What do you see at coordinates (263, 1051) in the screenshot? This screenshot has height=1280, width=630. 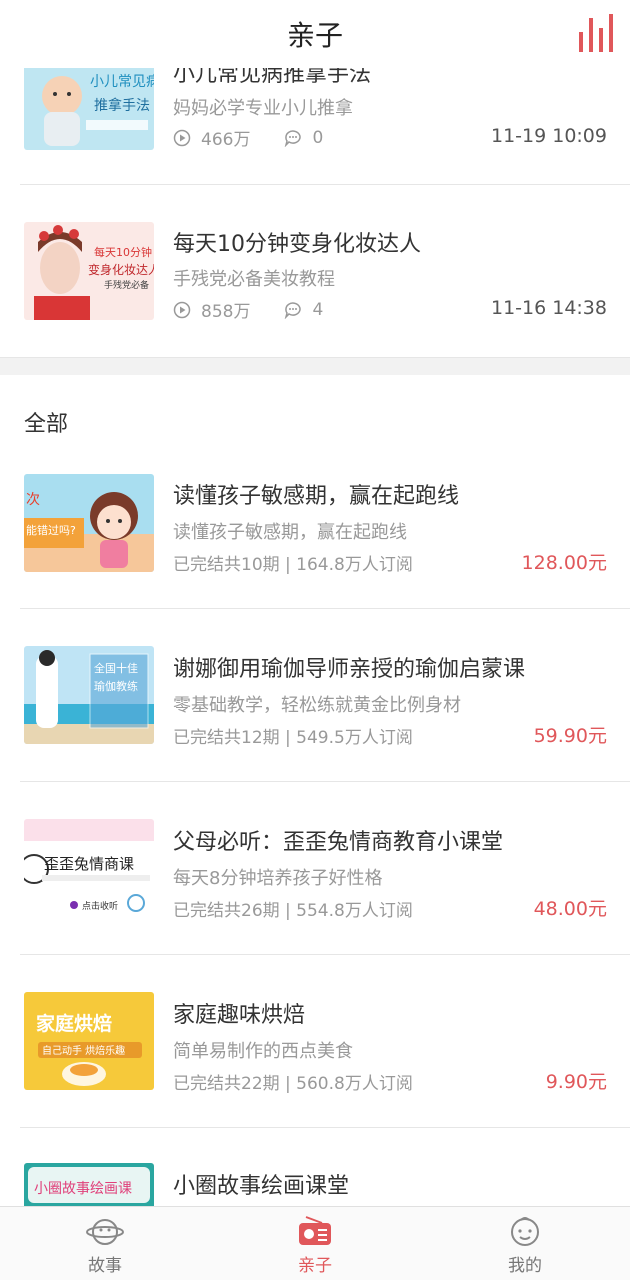 I see `item-subtitle: 简单易制作的西点美食` at bounding box center [263, 1051].